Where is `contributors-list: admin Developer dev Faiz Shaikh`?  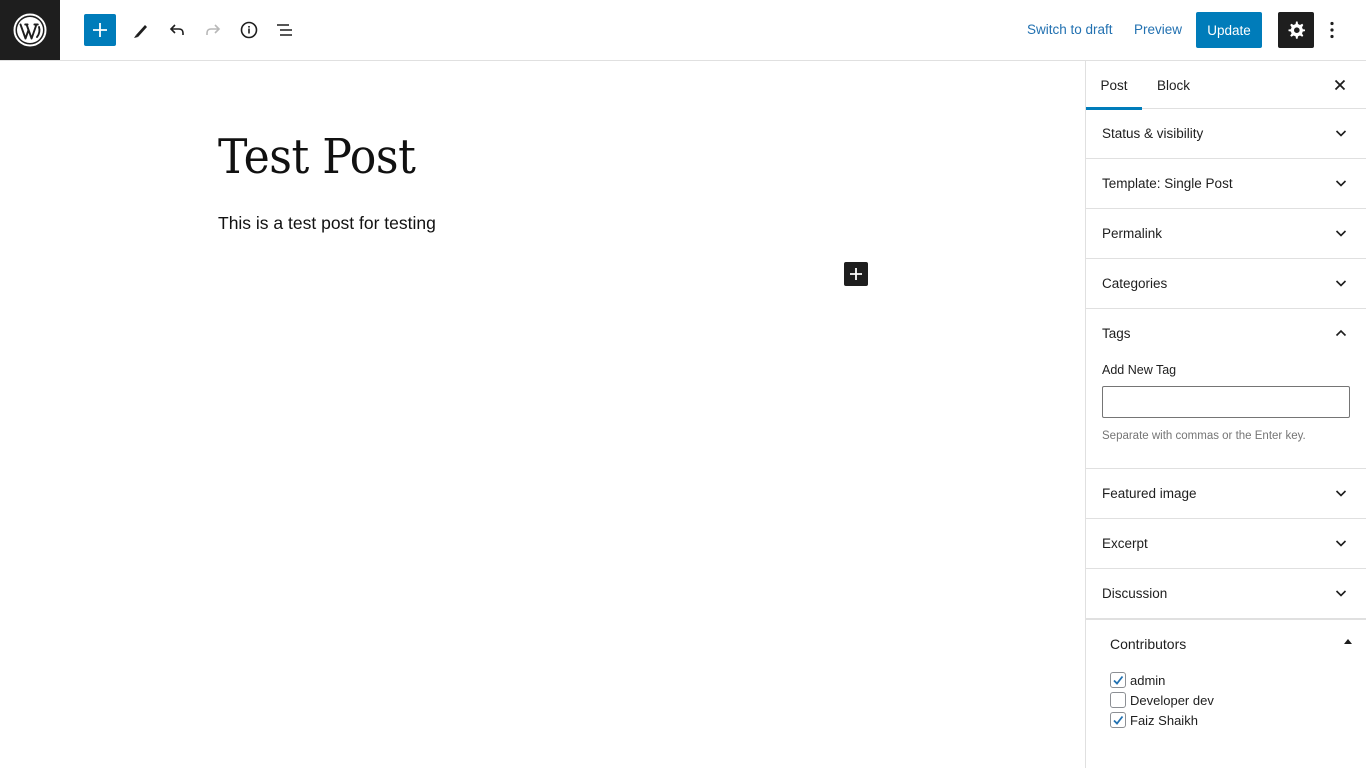
contributors-list: admin Developer dev Faiz Shaikh is located at coordinates (1226, 699).